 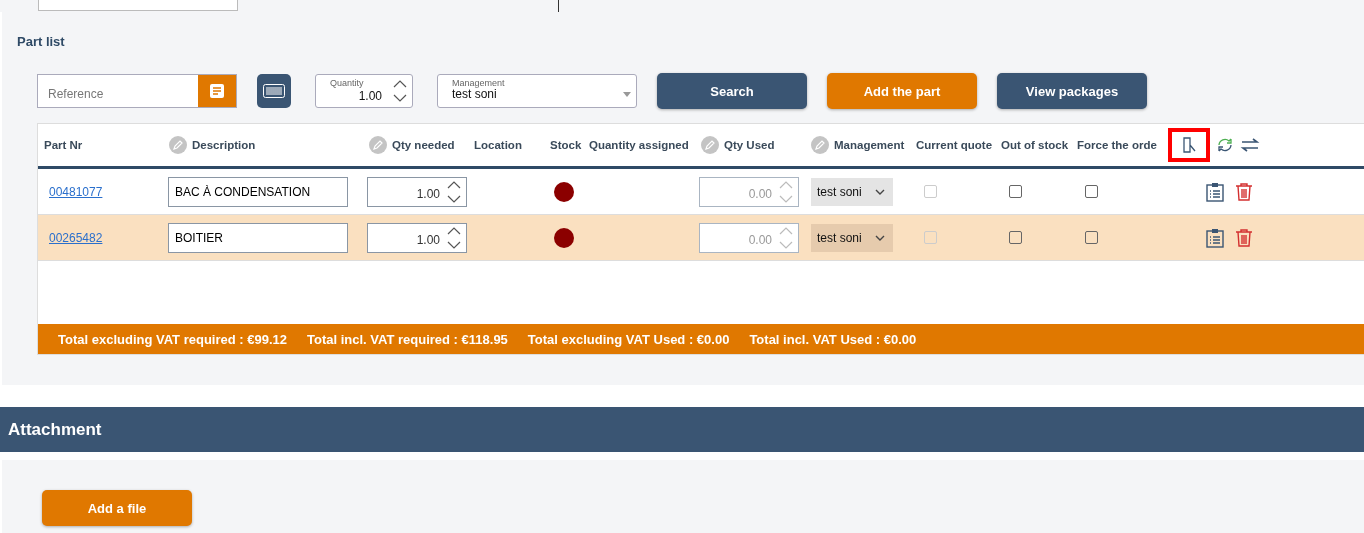 What do you see at coordinates (1250, 145) in the screenshot?
I see `swap-icon` at bounding box center [1250, 145].